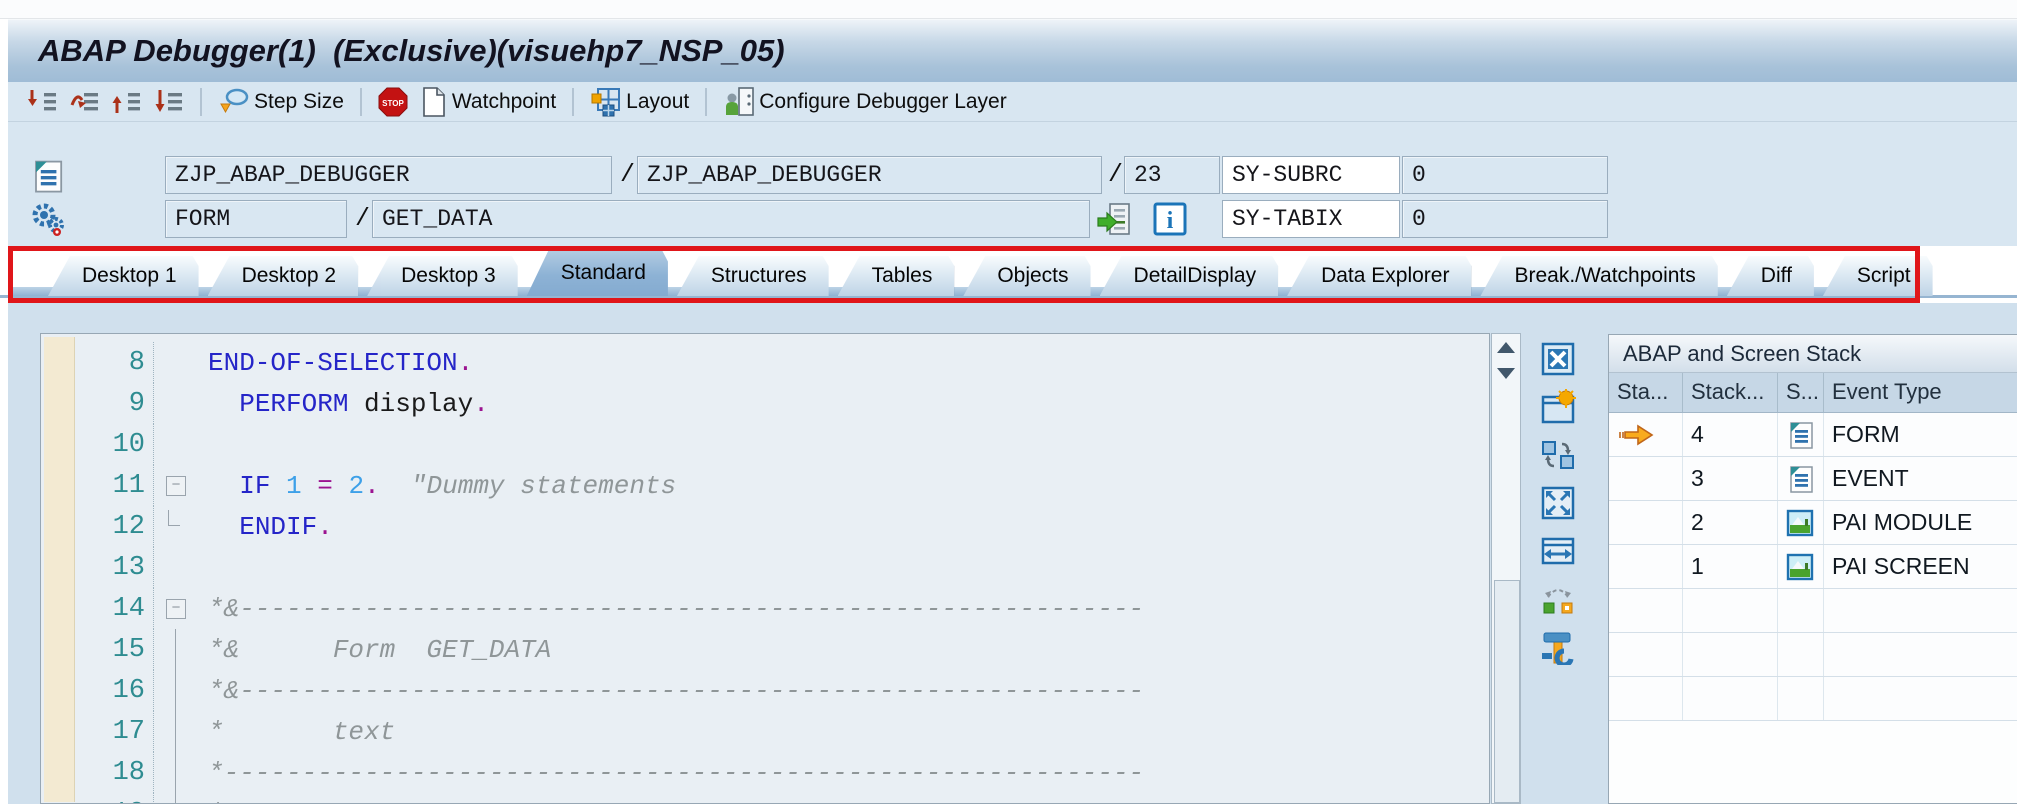 The image size is (2017, 804). What do you see at coordinates (1558, 503) in the screenshot?
I see `maximize-tool-icon` at bounding box center [1558, 503].